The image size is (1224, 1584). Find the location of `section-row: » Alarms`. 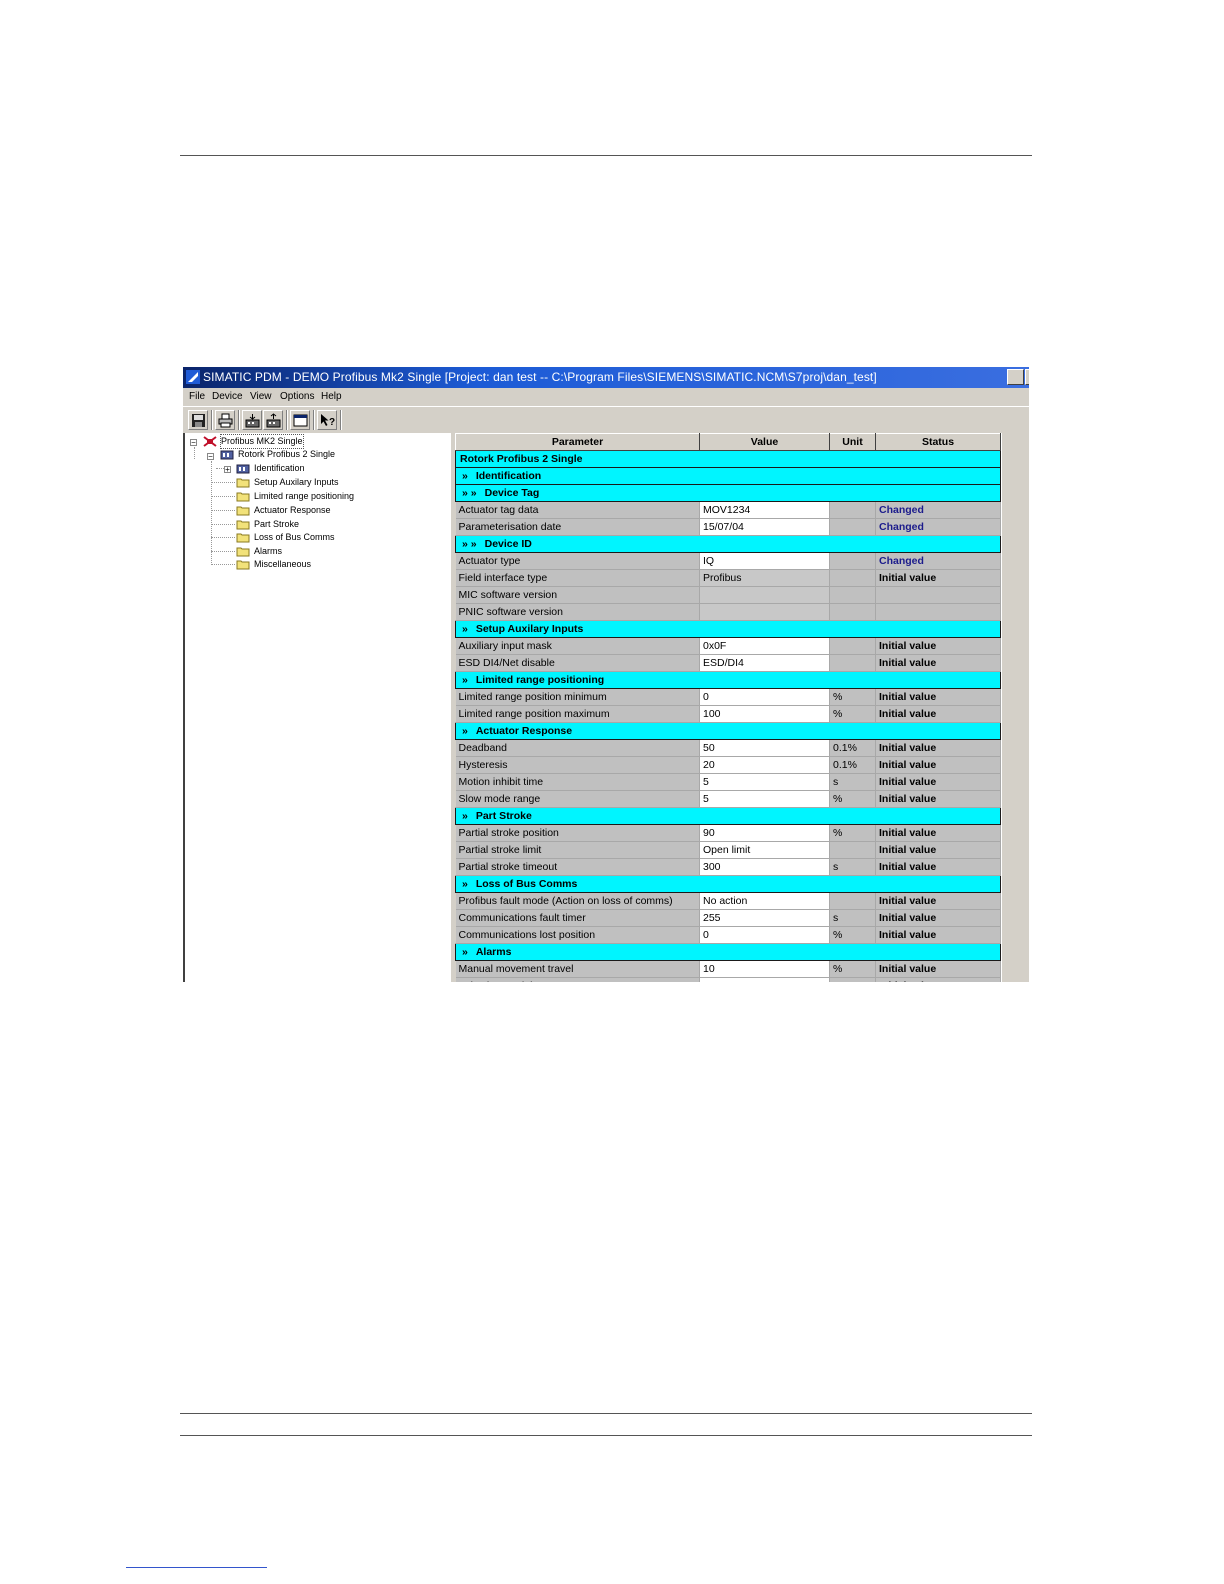

section-row: » Alarms is located at coordinates (728, 952).